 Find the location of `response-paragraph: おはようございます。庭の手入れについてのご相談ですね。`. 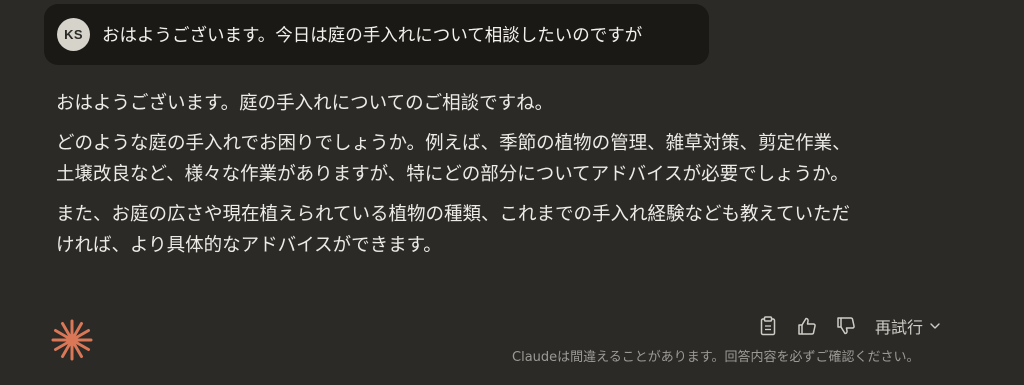

response-paragraph: おはようございます。庭の手入れについてのご相談ですね。 is located at coordinates (496, 103).